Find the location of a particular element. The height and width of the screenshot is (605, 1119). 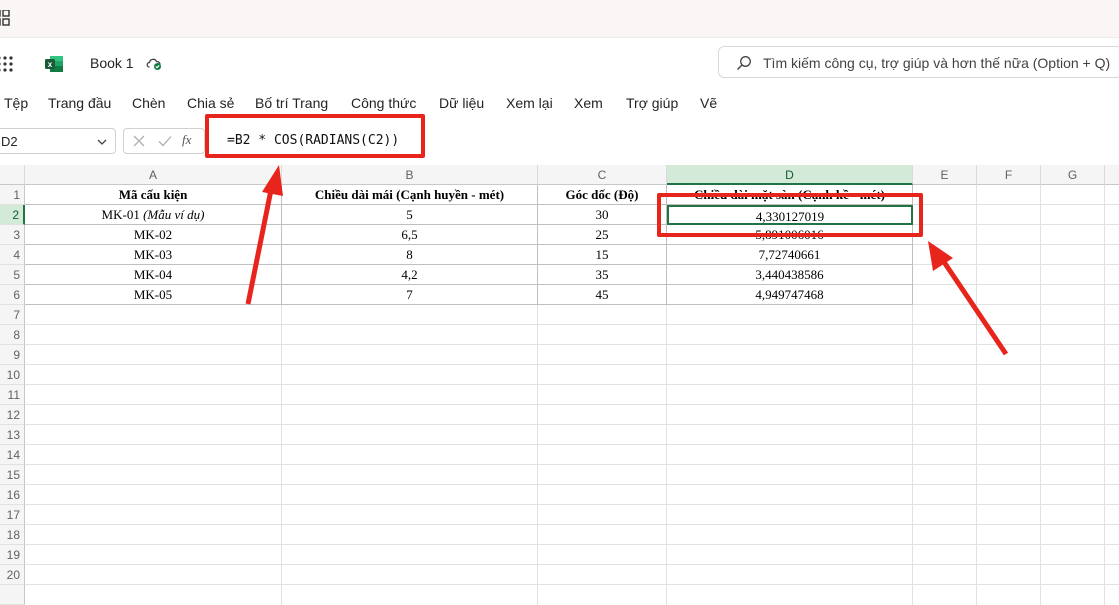

tab-view: Xem is located at coordinates (588, 103).